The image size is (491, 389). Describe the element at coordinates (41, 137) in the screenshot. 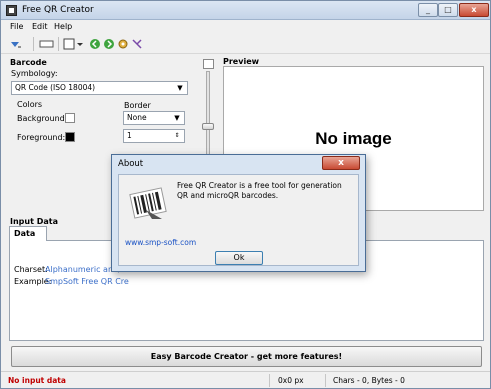

I see `foreground-label: Foreground:` at that location.